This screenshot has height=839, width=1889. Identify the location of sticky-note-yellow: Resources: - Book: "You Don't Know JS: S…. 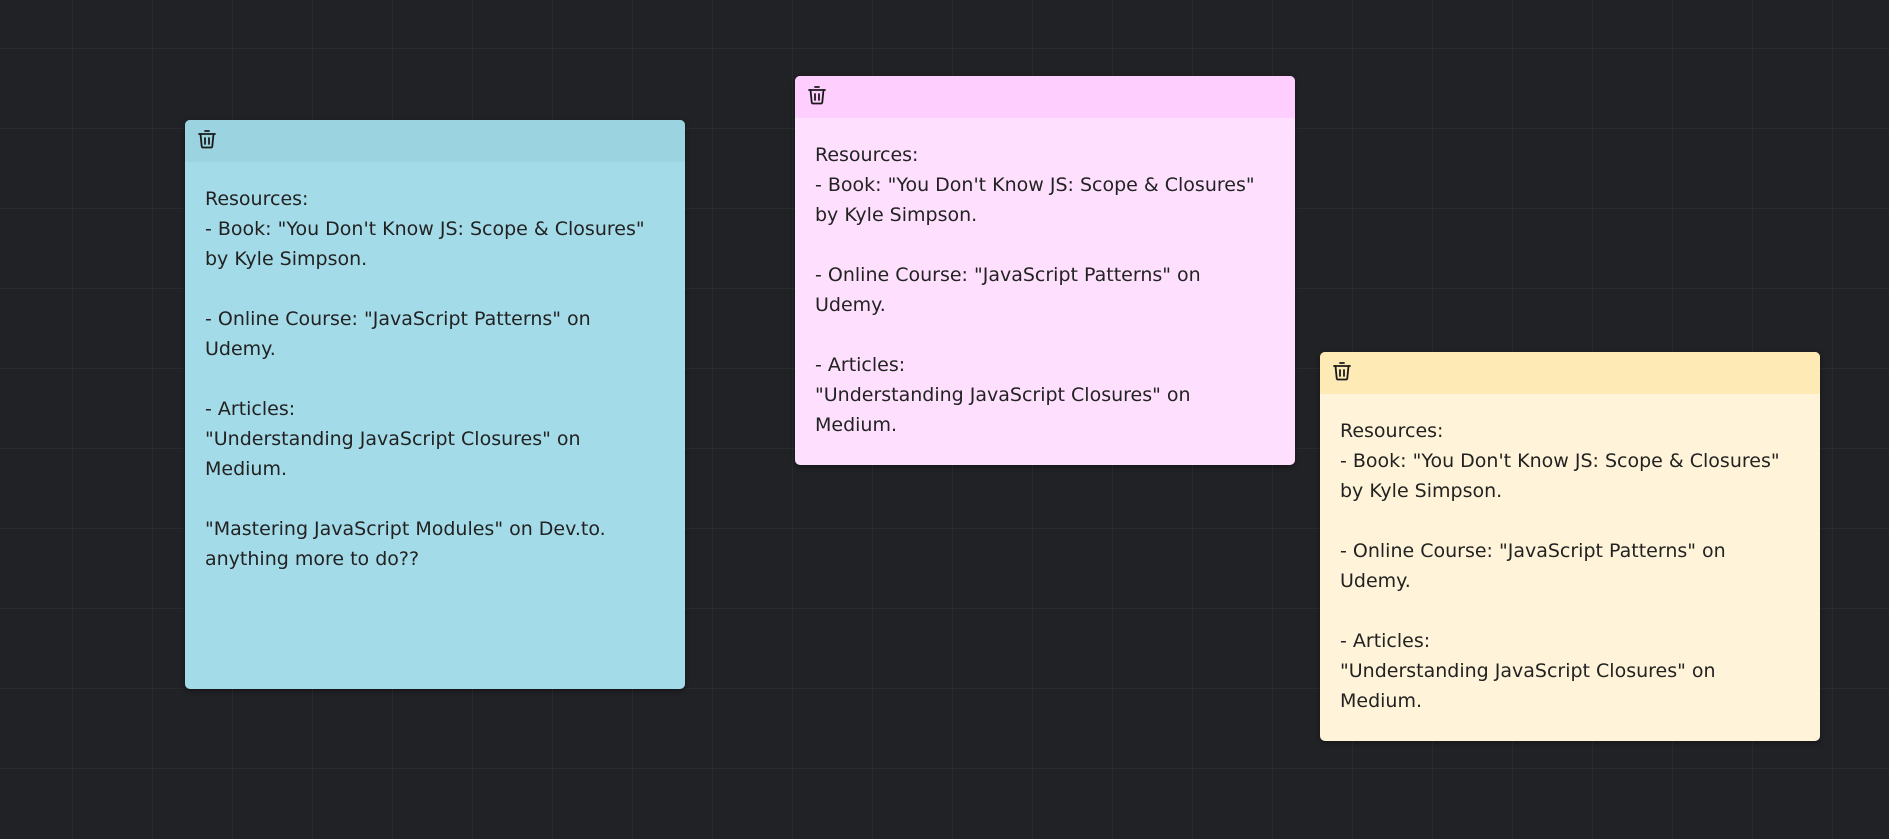
(1570, 546).